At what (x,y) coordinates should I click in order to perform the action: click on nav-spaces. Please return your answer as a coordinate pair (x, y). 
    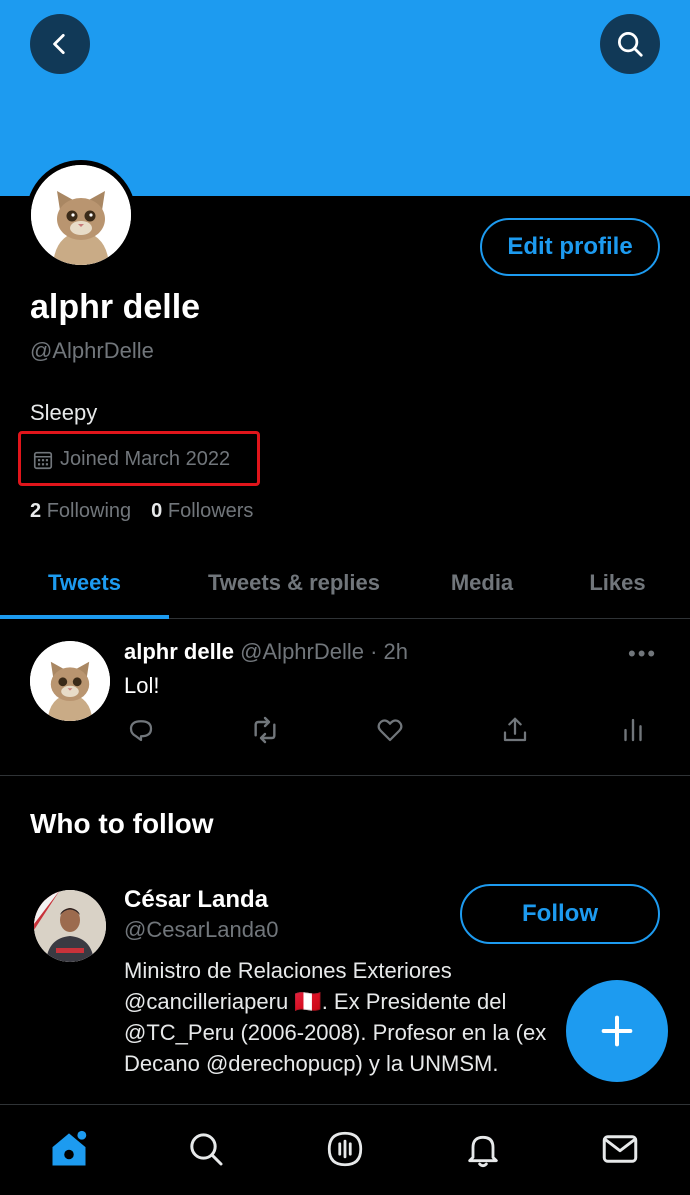
    Looking at the image, I should click on (345, 1149).